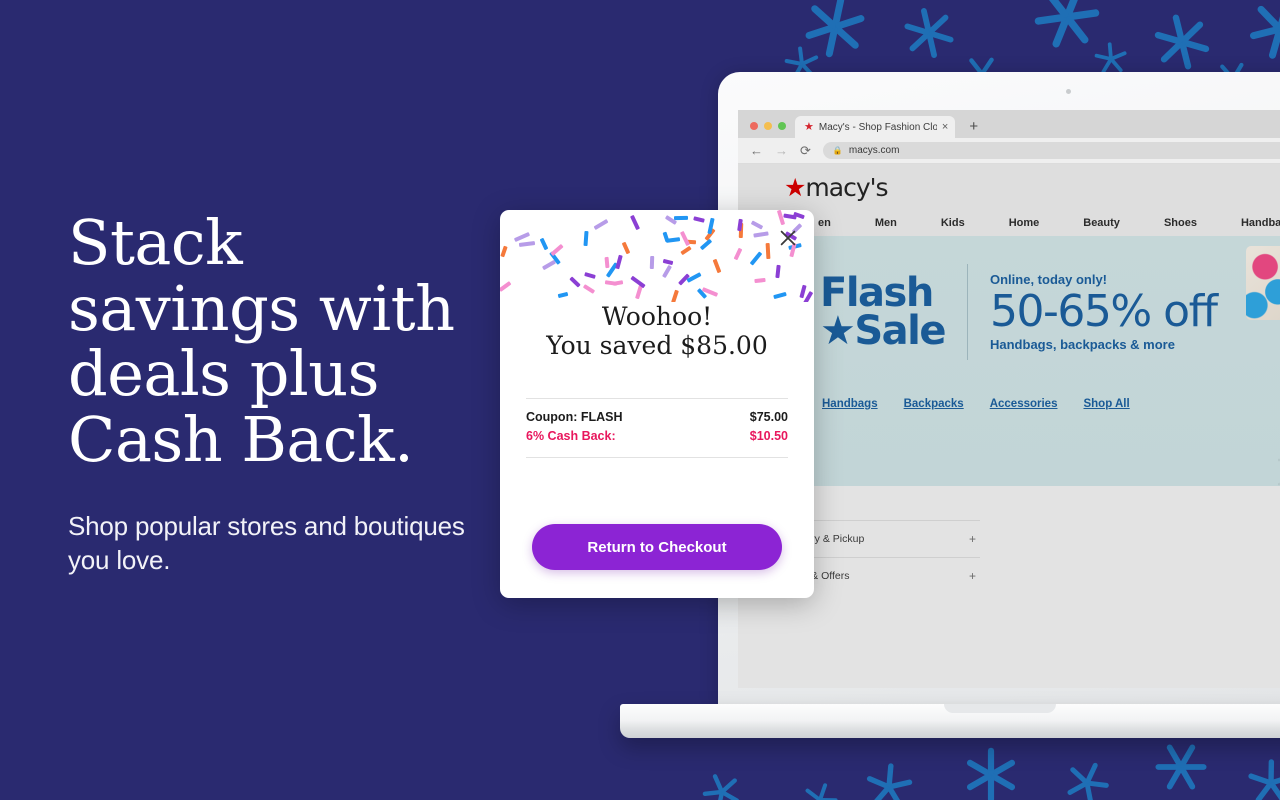 The width and height of the screenshot is (1280, 800). Describe the element at coordinates (972, 128) in the screenshot. I see `new-tab-button: +` at that location.